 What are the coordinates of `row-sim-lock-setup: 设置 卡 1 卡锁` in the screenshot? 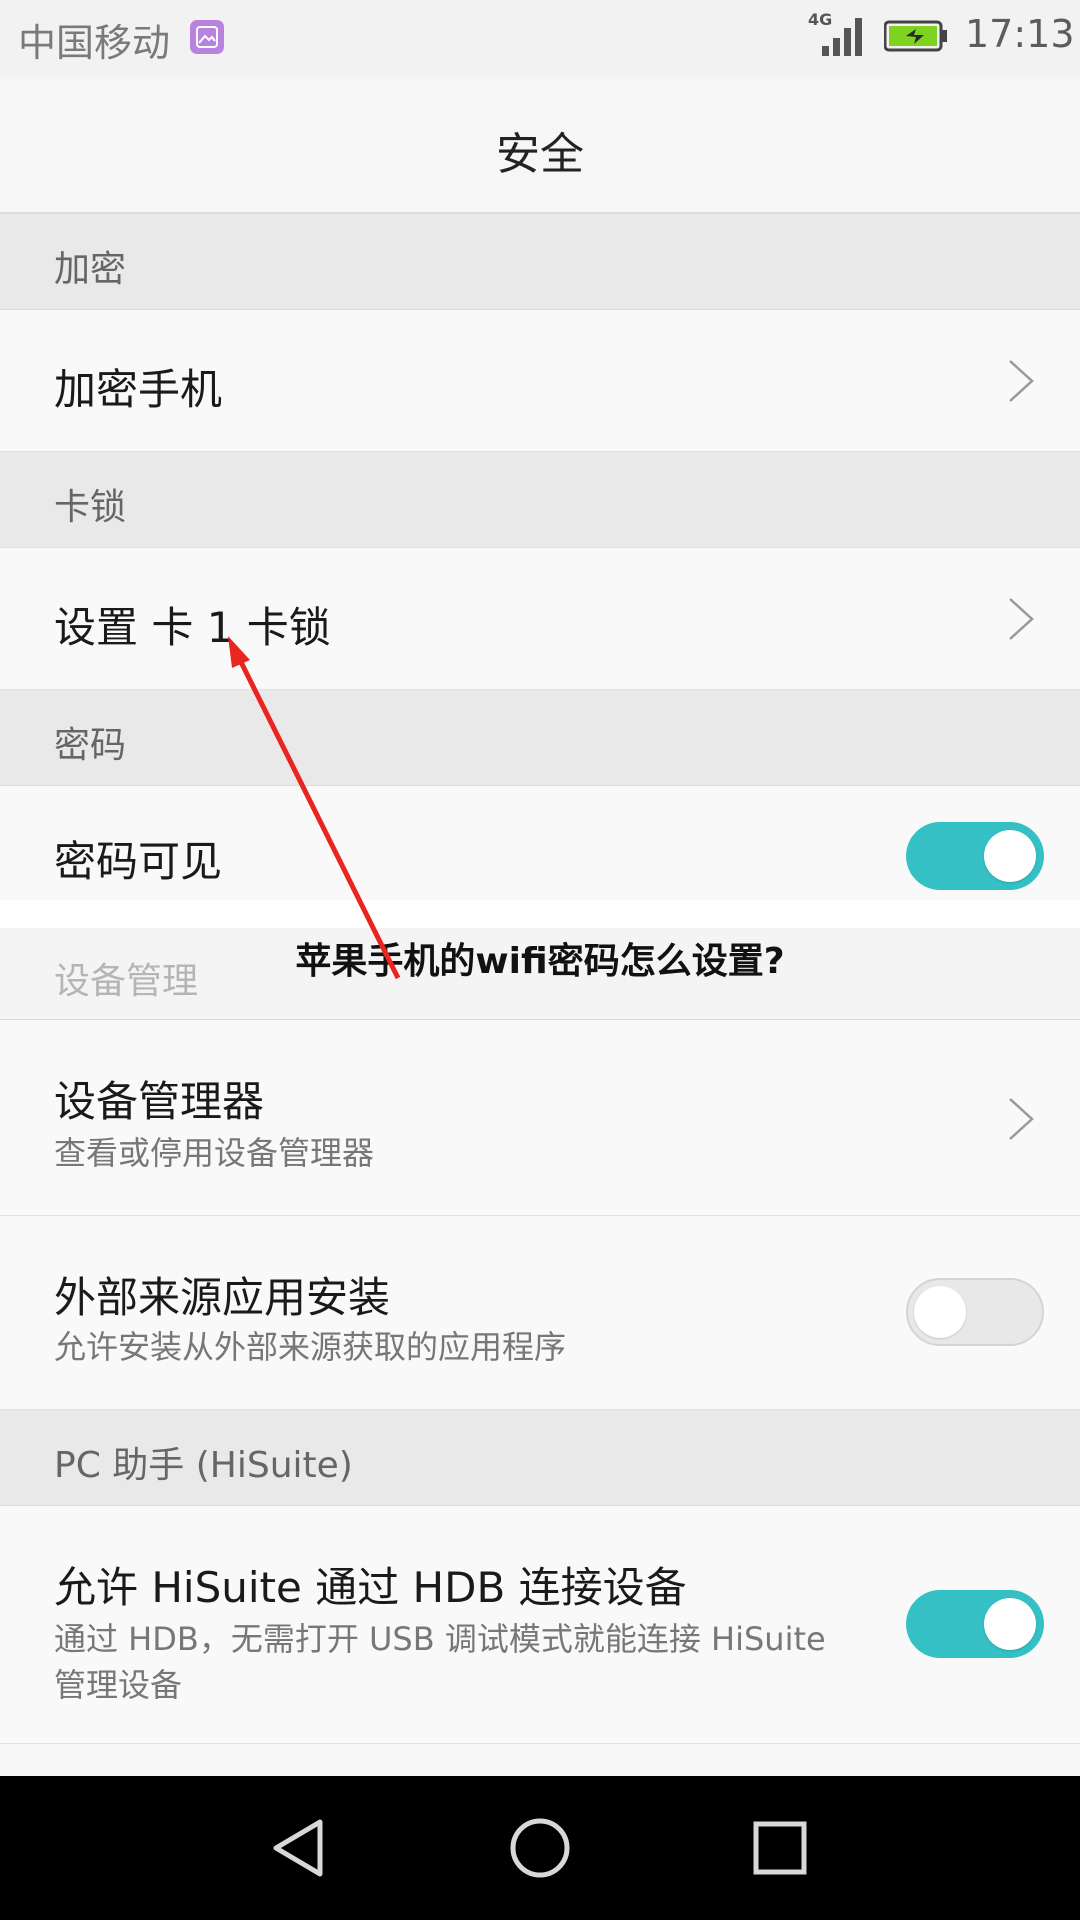 It's located at (540, 619).